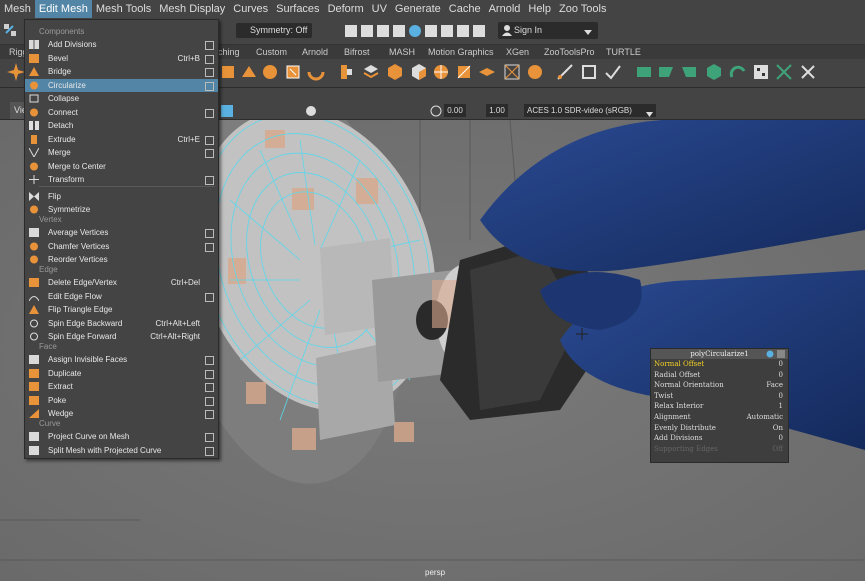 This screenshot has width=865, height=581. I want to click on menu-zoo-tools: Zoo Tools, so click(583, 9).